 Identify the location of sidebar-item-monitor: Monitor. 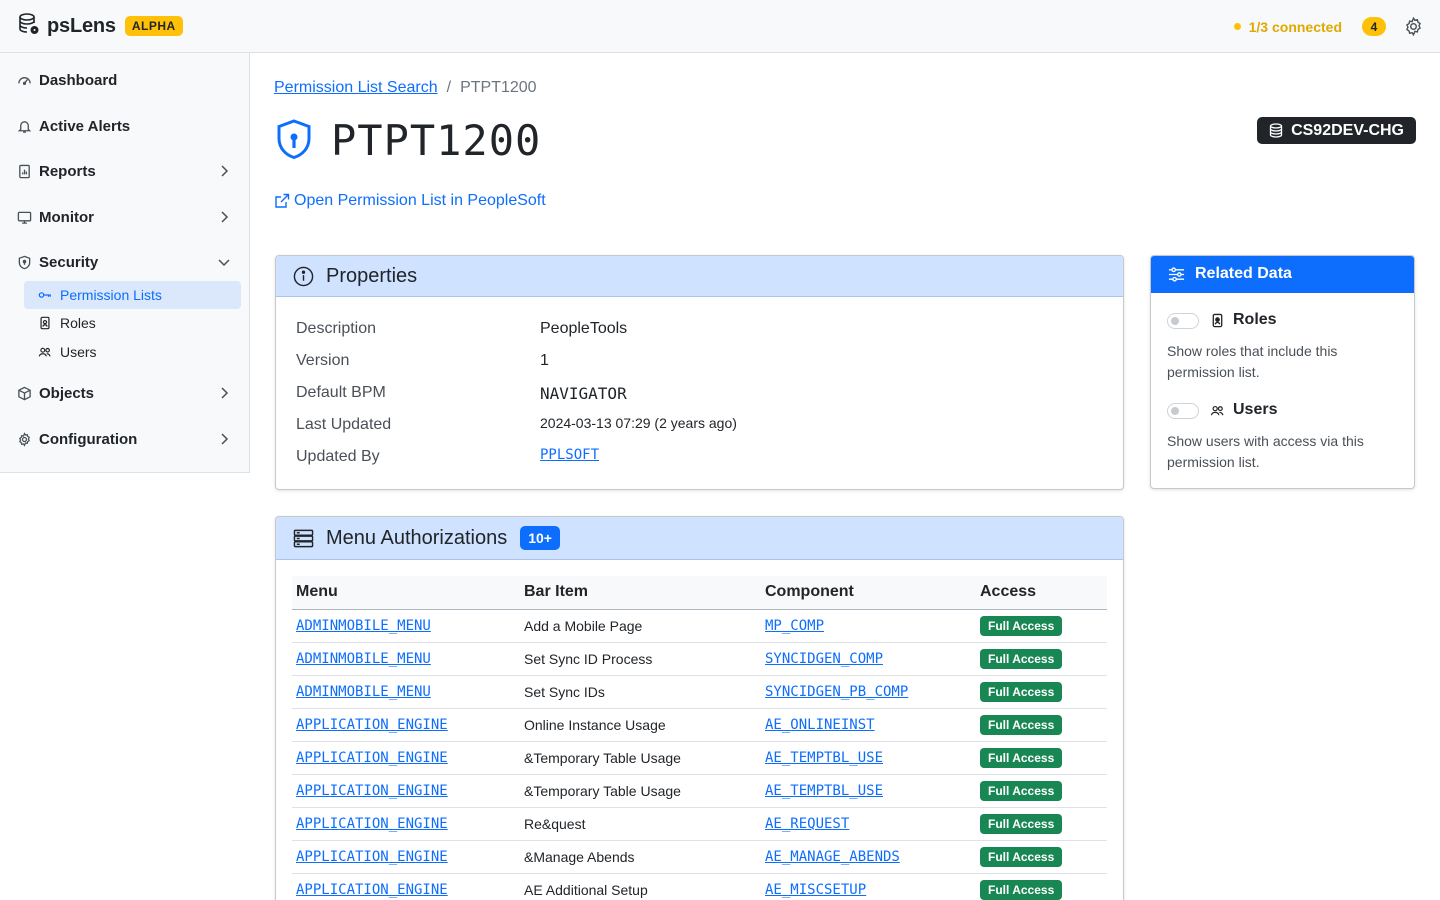
(124, 217).